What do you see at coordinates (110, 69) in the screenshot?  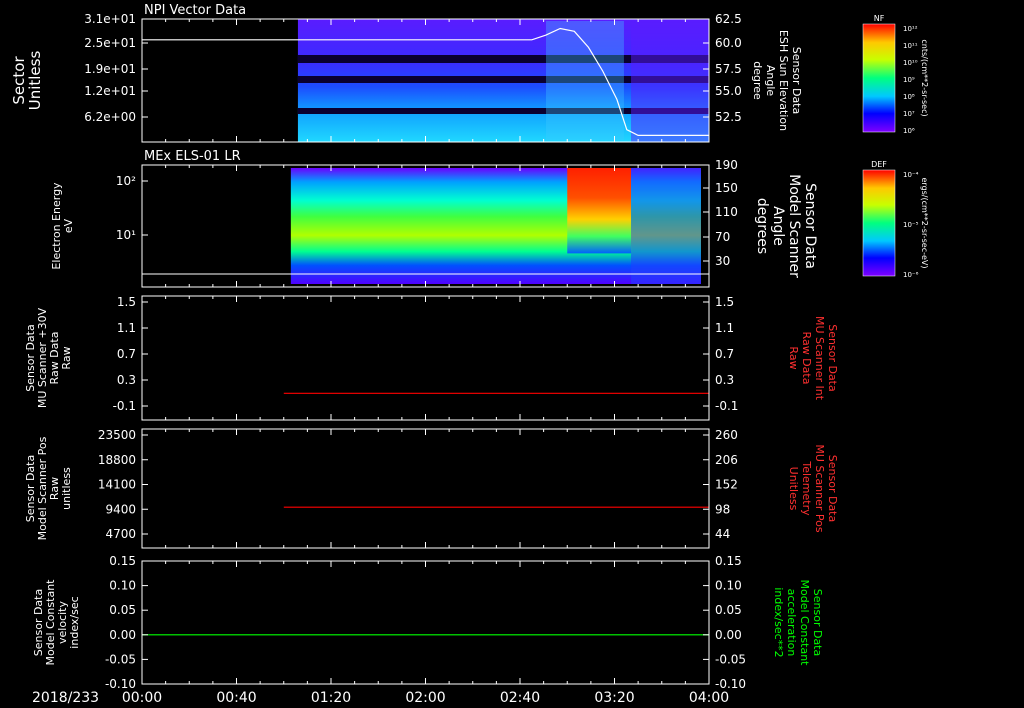 I see `y-tick-label: 1.9e+01` at bounding box center [110, 69].